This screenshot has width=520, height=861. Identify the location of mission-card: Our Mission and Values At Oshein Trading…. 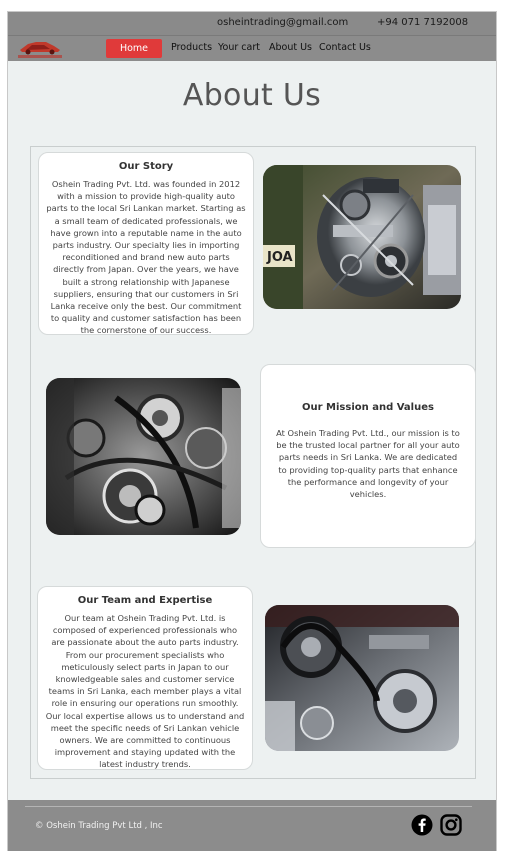
(368, 456).